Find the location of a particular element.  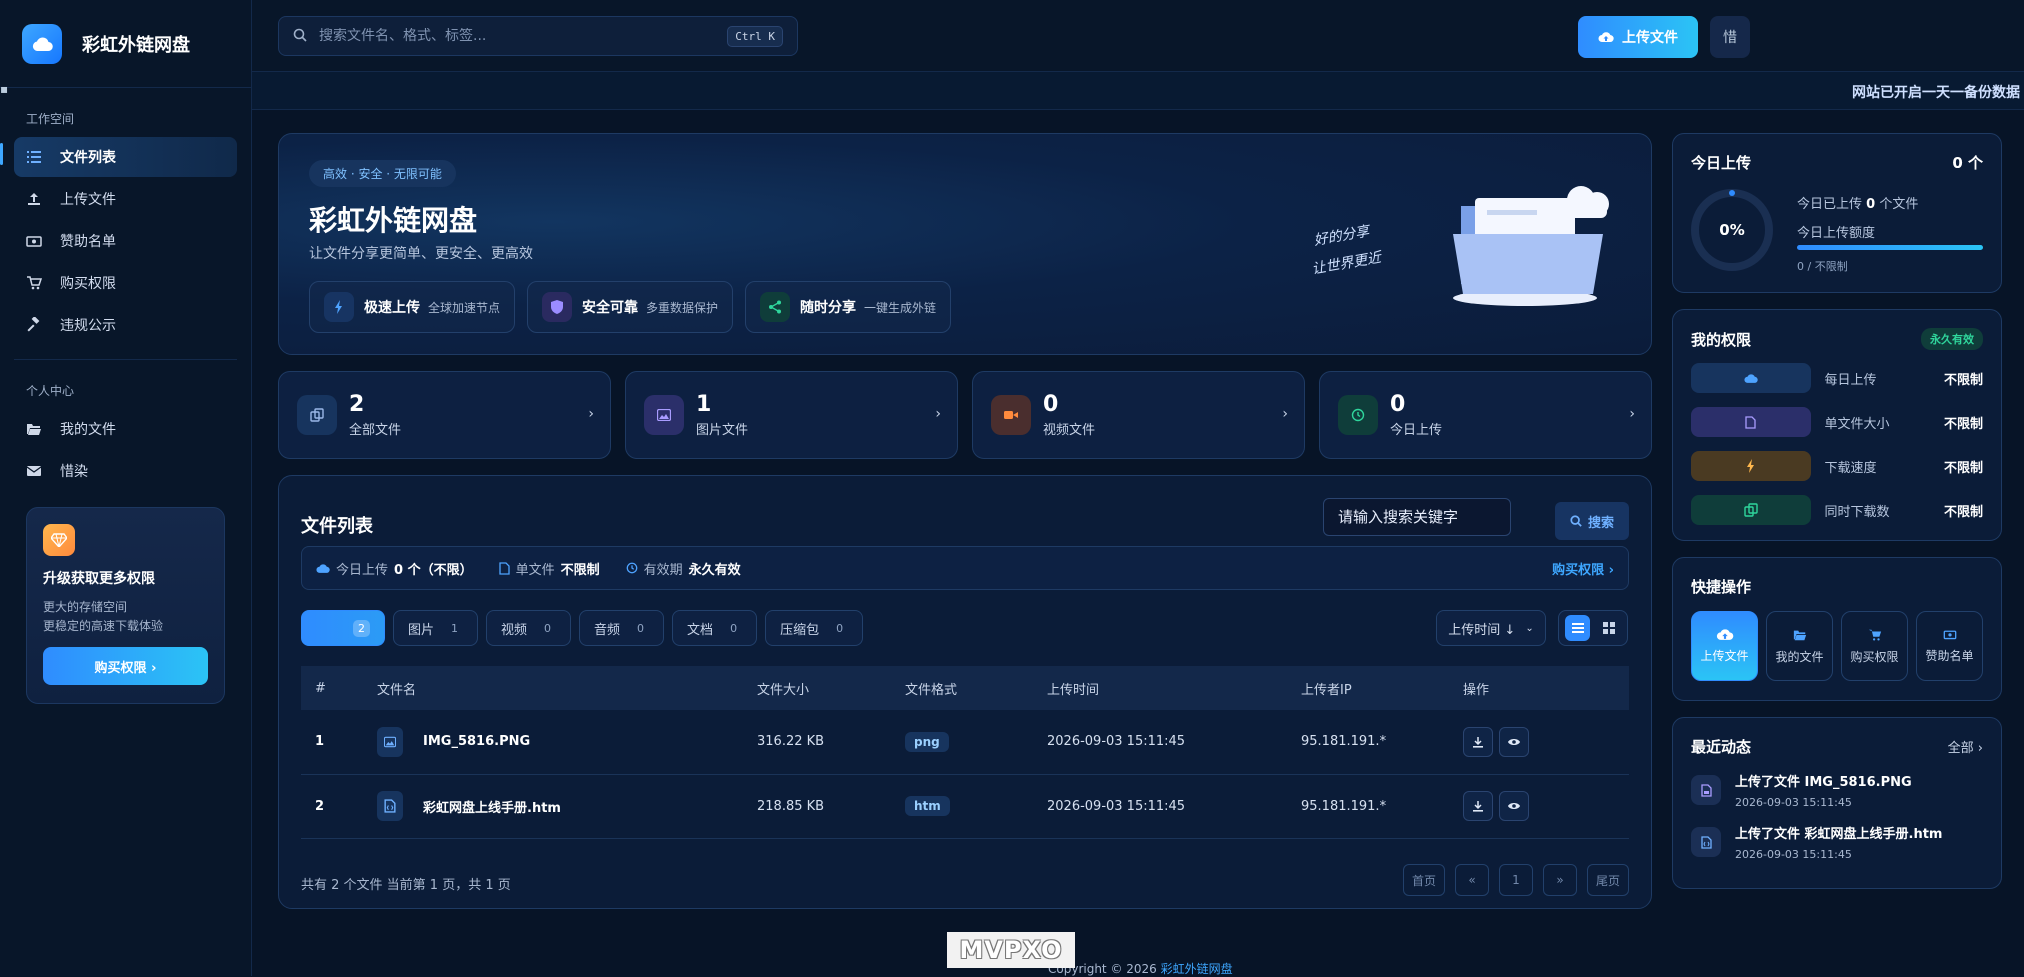

tab-label: 图片 is located at coordinates (421, 630).